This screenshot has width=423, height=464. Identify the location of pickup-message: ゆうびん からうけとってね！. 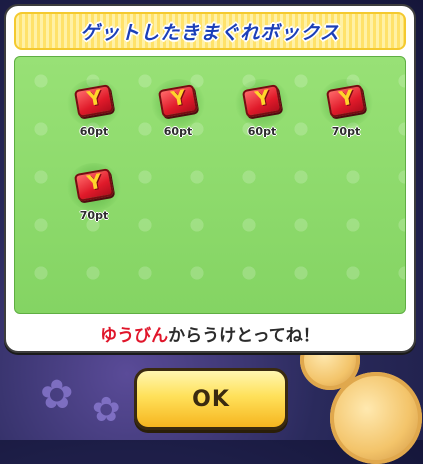
(210, 333).